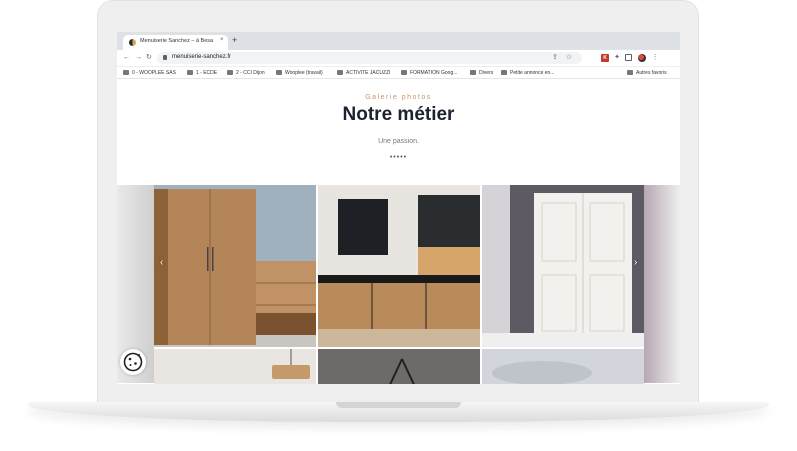 This screenshot has height=451, width=797. What do you see at coordinates (398, 114) in the screenshot?
I see `page-title: Notre métier` at bounding box center [398, 114].